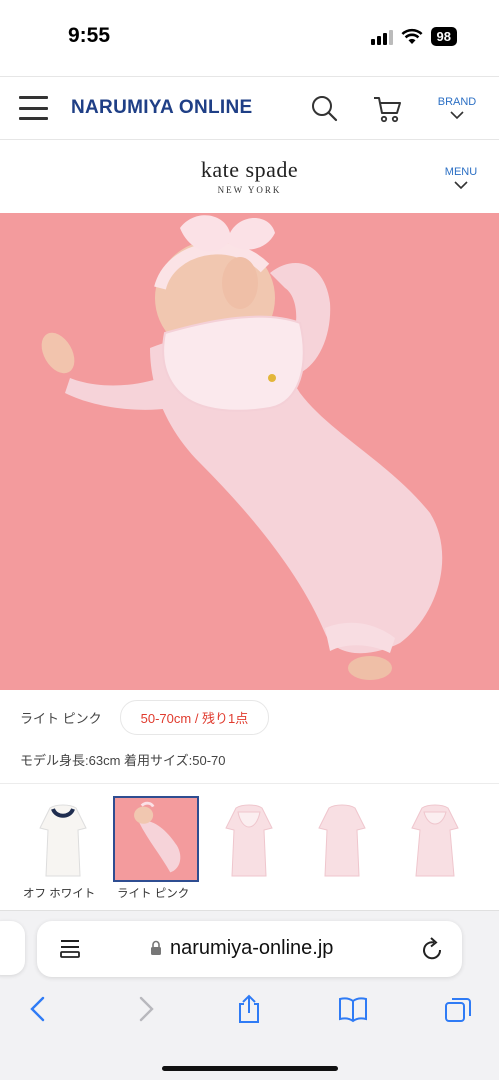  I want to click on reload-icon, so click(433, 949).